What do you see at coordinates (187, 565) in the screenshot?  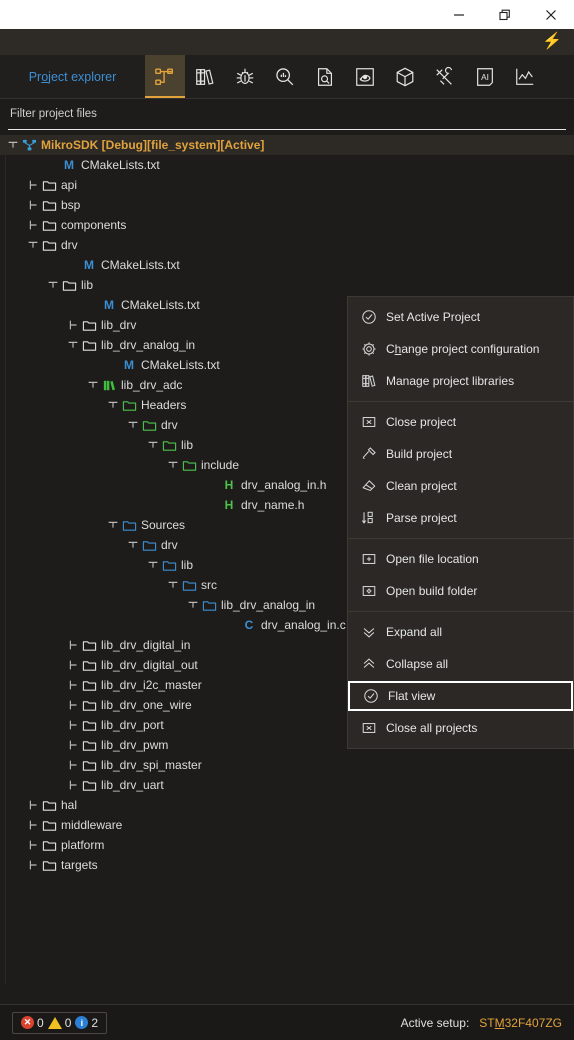 I see `tree-row-label: lib` at bounding box center [187, 565].